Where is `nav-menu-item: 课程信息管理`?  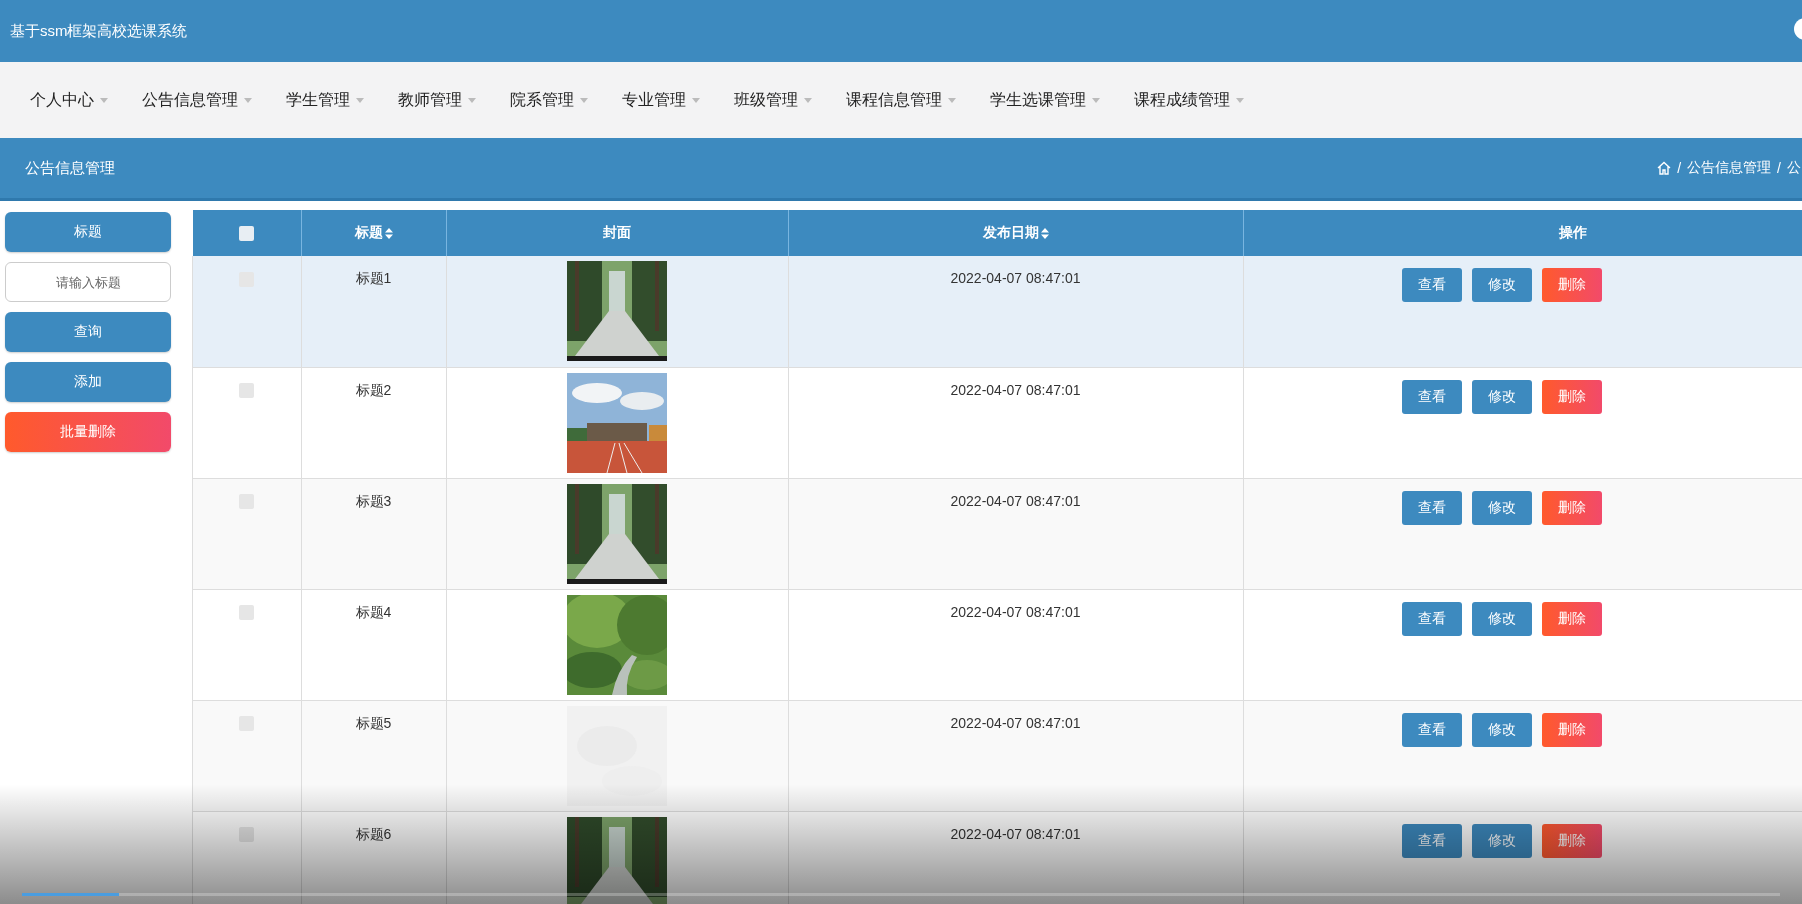
nav-menu-item: 课程信息管理 is located at coordinates (901, 100).